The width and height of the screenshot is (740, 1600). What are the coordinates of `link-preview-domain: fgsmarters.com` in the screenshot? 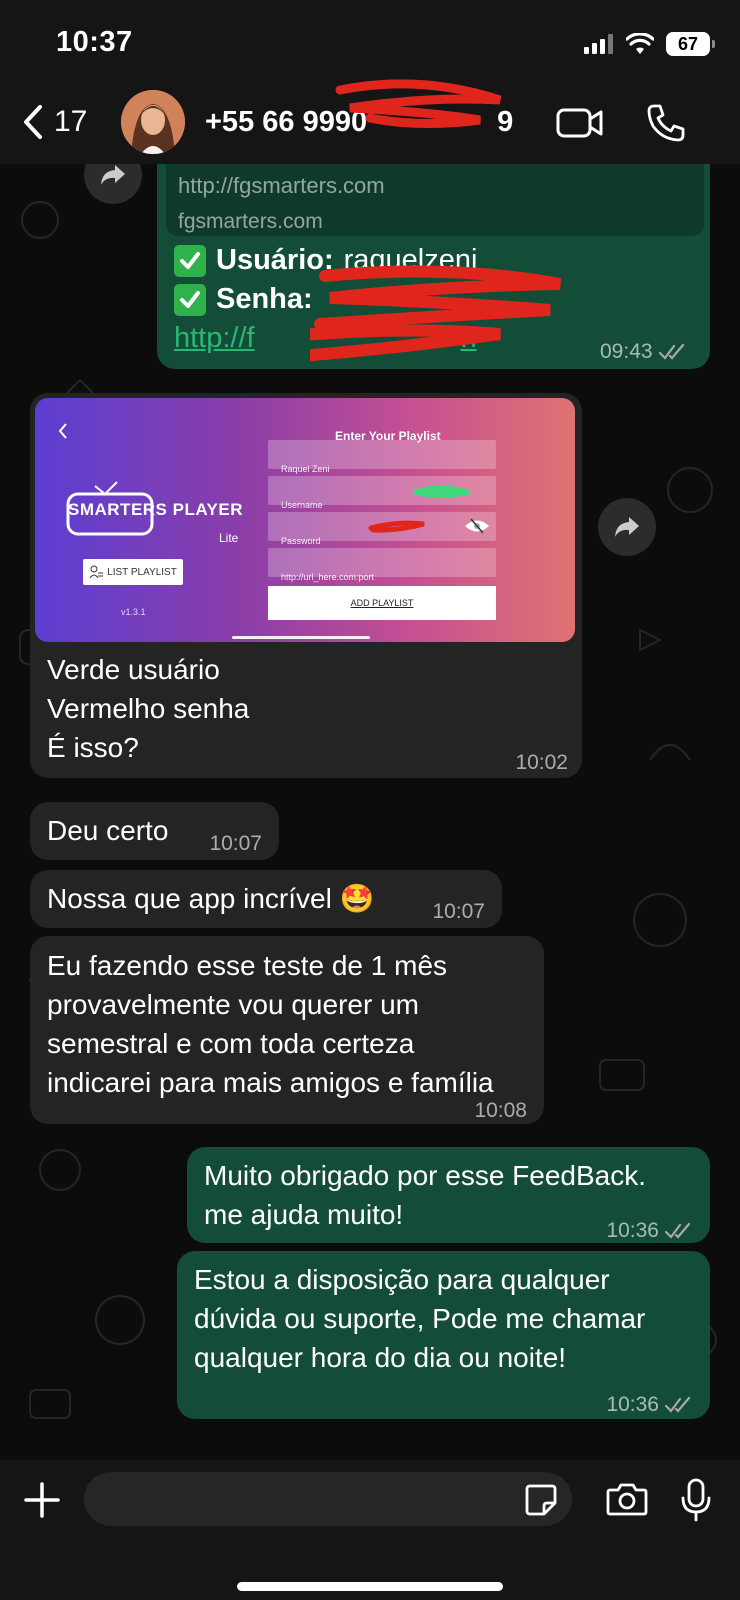 It's located at (250, 221).